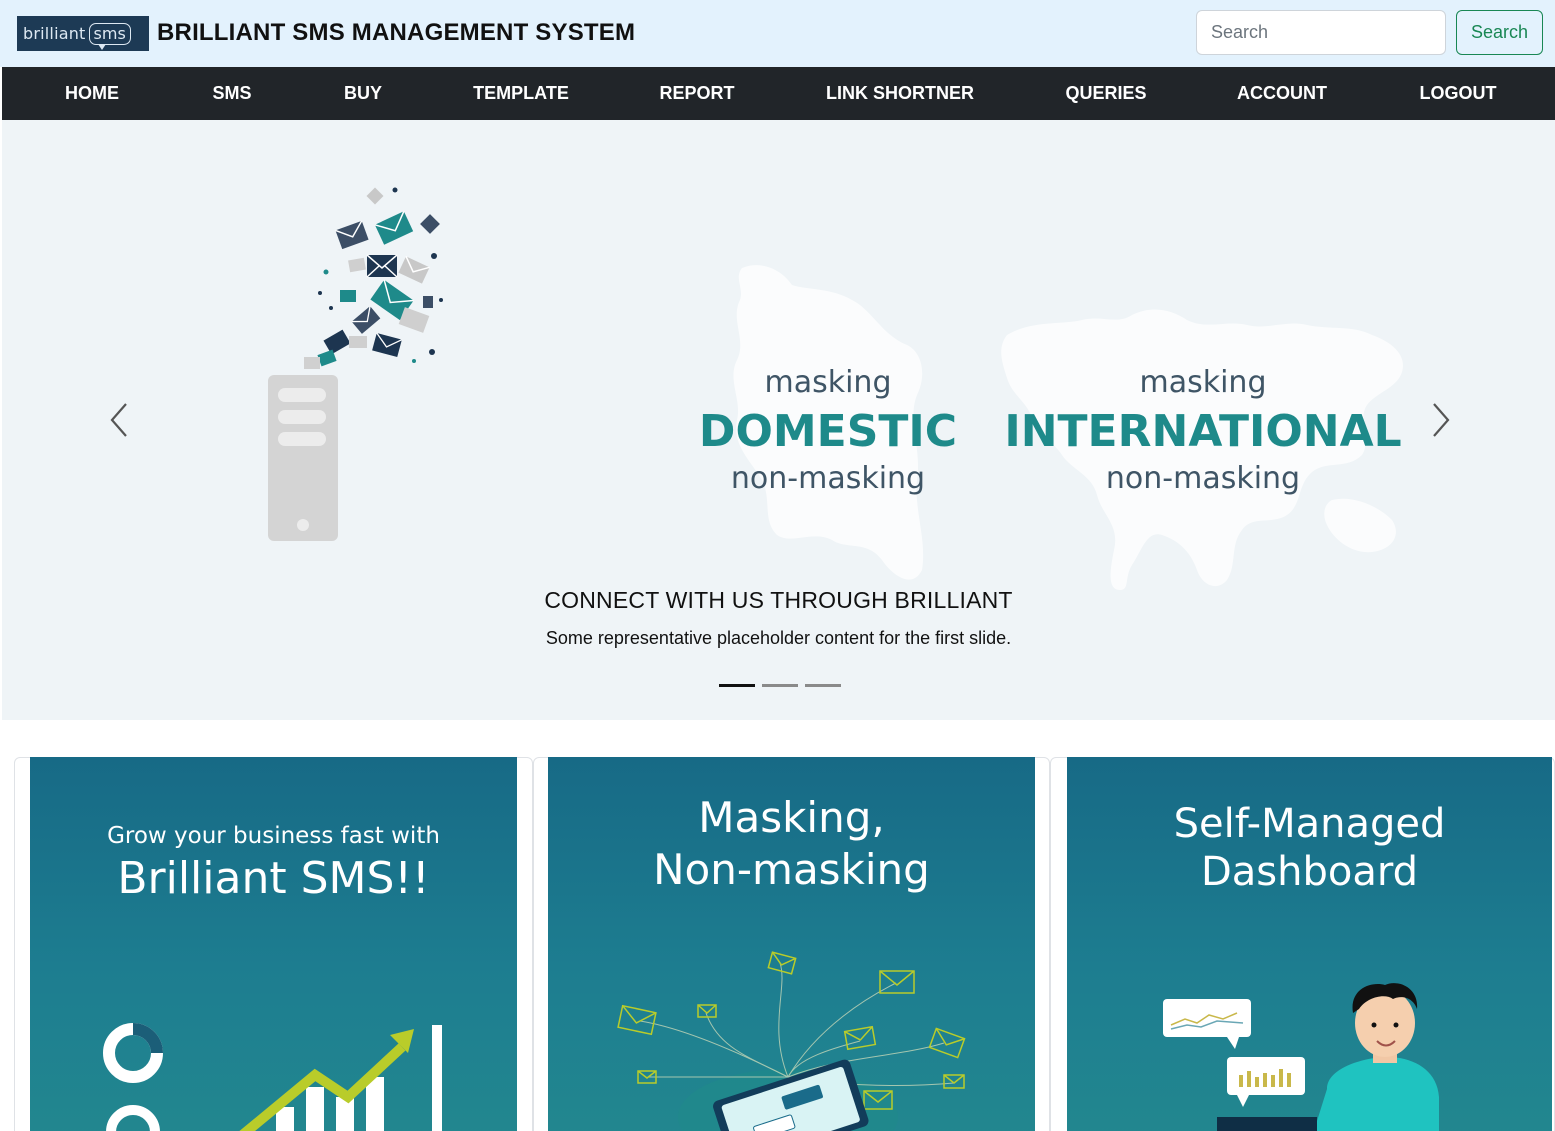 Image resolution: width=1555 pixels, height=1131 pixels. I want to click on brand-logo: brilliant sms, so click(83, 33).